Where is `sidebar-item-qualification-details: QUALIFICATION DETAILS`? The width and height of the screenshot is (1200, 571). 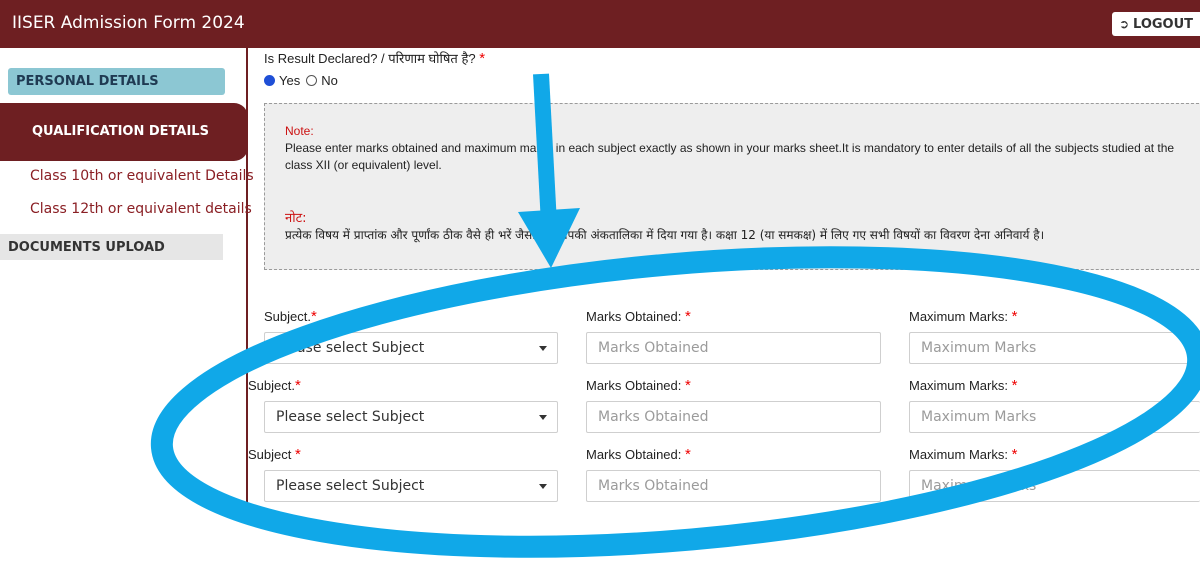 sidebar-item-qualification-details: QUALIFICATION DETAILS is located at coordinates (124, 132).